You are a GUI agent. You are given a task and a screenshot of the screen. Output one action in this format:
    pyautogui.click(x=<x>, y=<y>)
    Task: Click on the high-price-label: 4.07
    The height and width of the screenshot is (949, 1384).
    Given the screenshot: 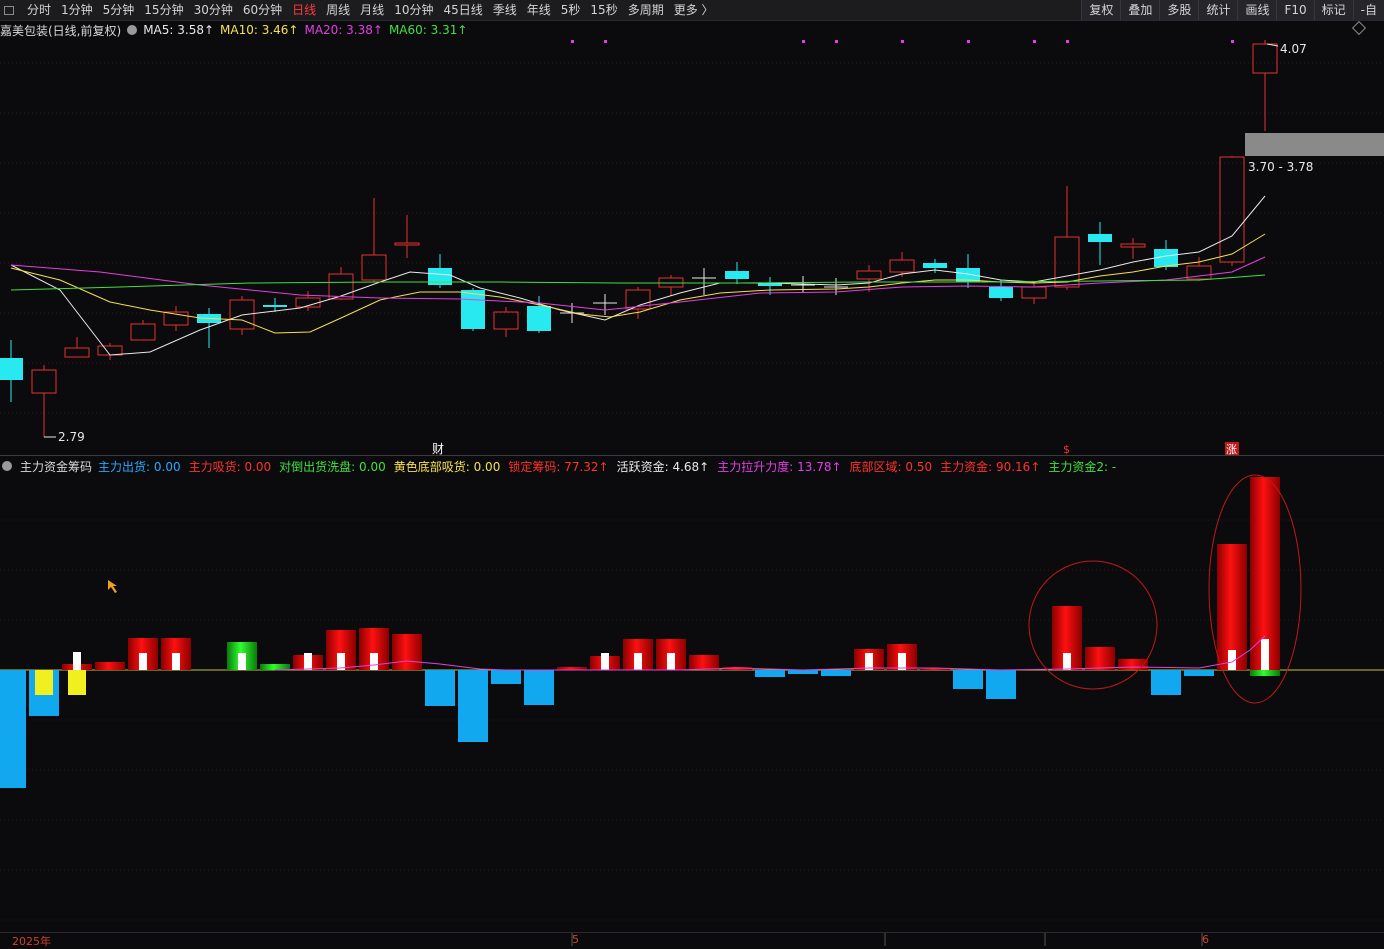 What is the action you would take?
    pyautogui.click(x=1293, y=49)
    